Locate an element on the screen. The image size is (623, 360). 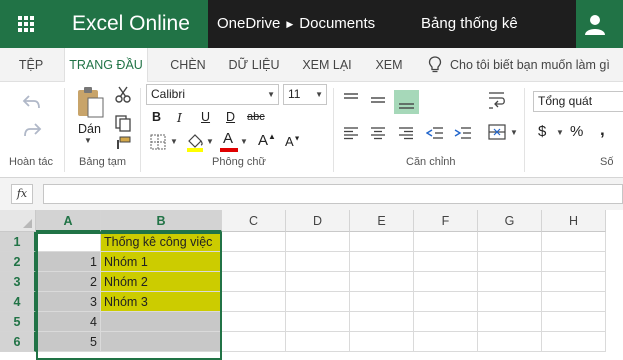
cell-g2 is located at coordinates (510, 262).